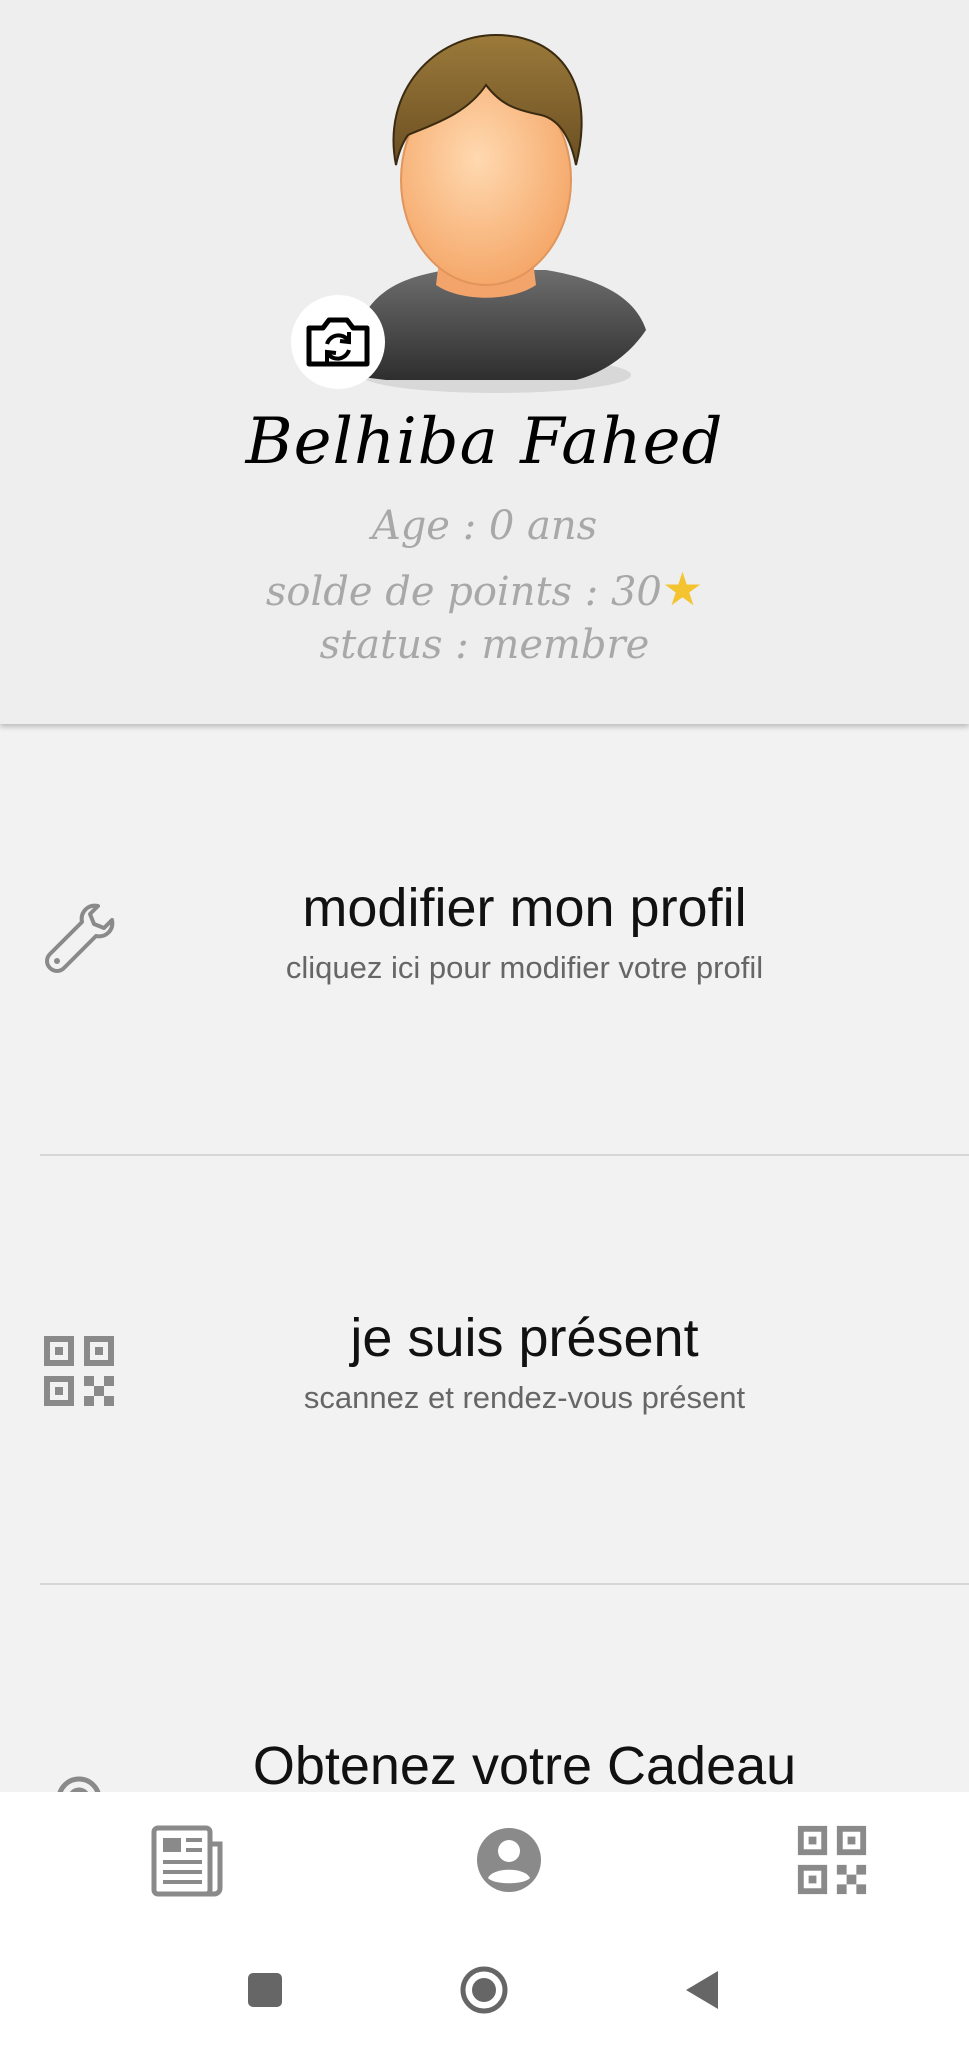 This screenshot has height=2048, width=969. Describe the element at coordinates (484, 645) in the screenshot. I see `member-status: status : membre` at that location.